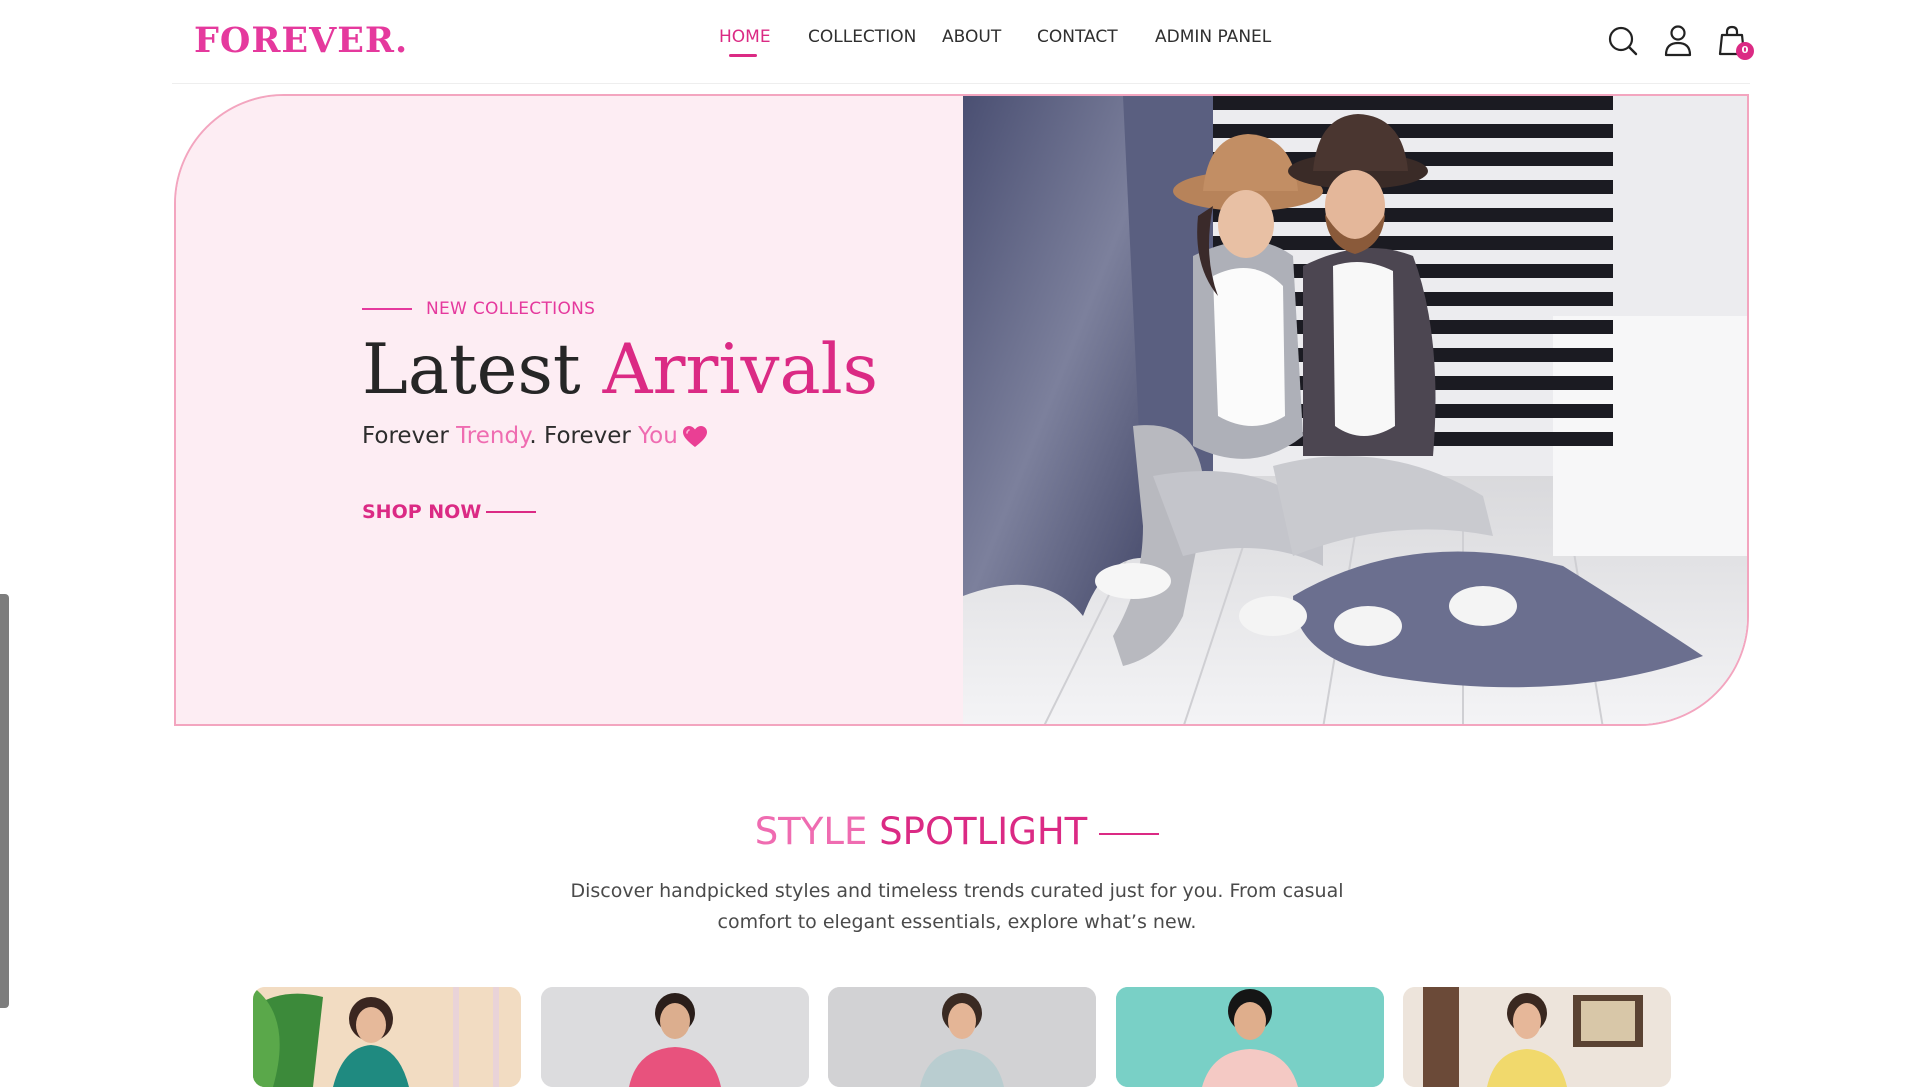 The height and width of the screenshot is (1087, 1914). Describe the element at coordinates (862, 37) in the screenshot. I see `nav-item-collection: COLLECTION` at that location.